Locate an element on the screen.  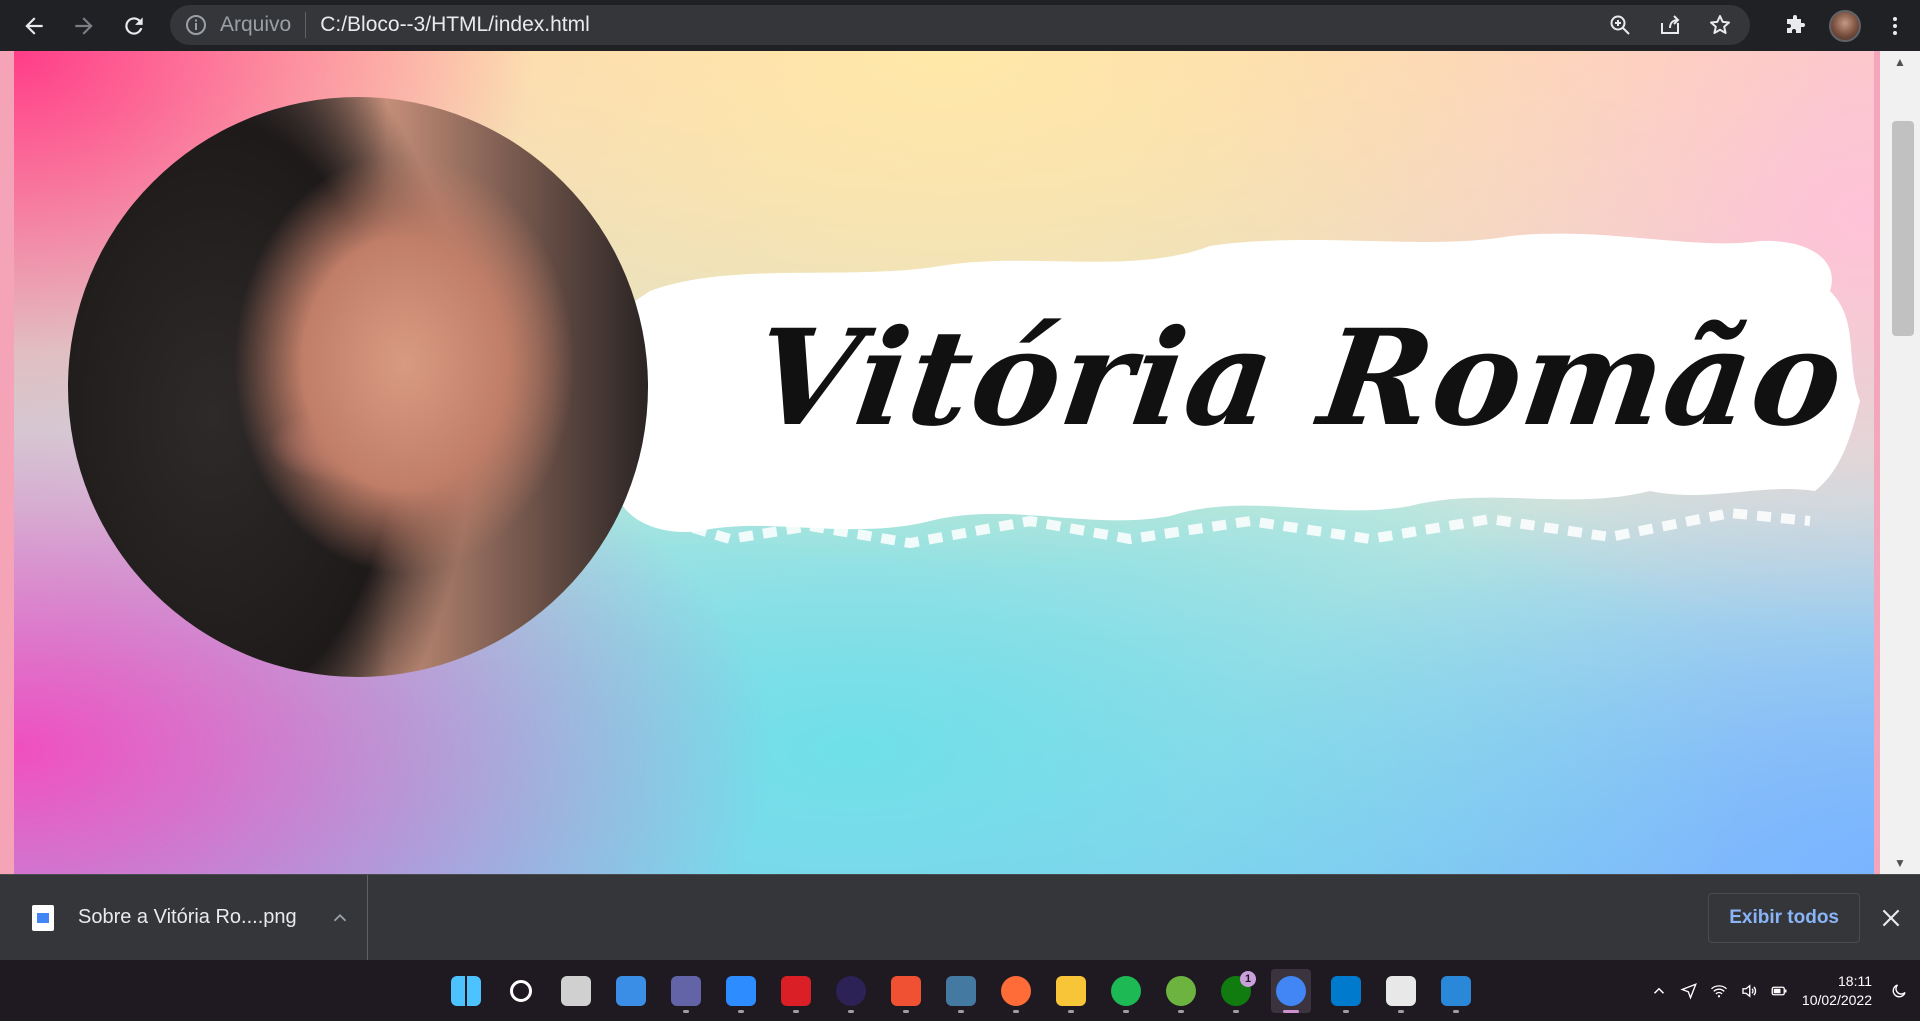
widgets-button is located at coordinates (631, 991).